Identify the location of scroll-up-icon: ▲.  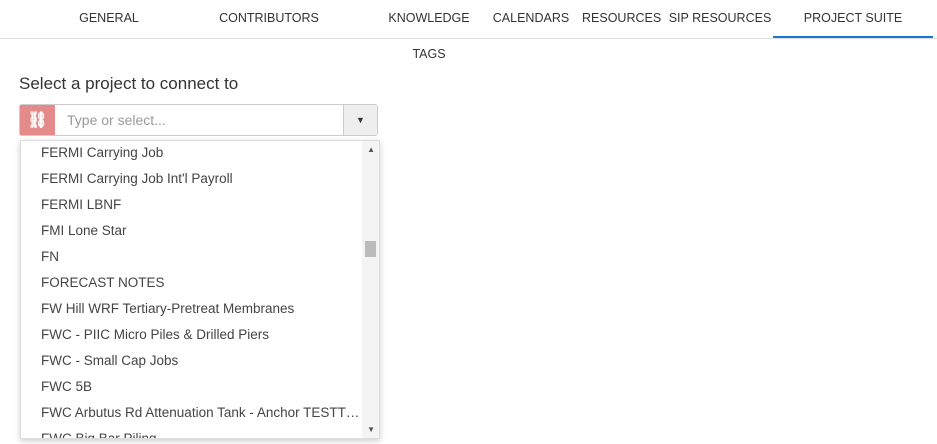
(371, 149).